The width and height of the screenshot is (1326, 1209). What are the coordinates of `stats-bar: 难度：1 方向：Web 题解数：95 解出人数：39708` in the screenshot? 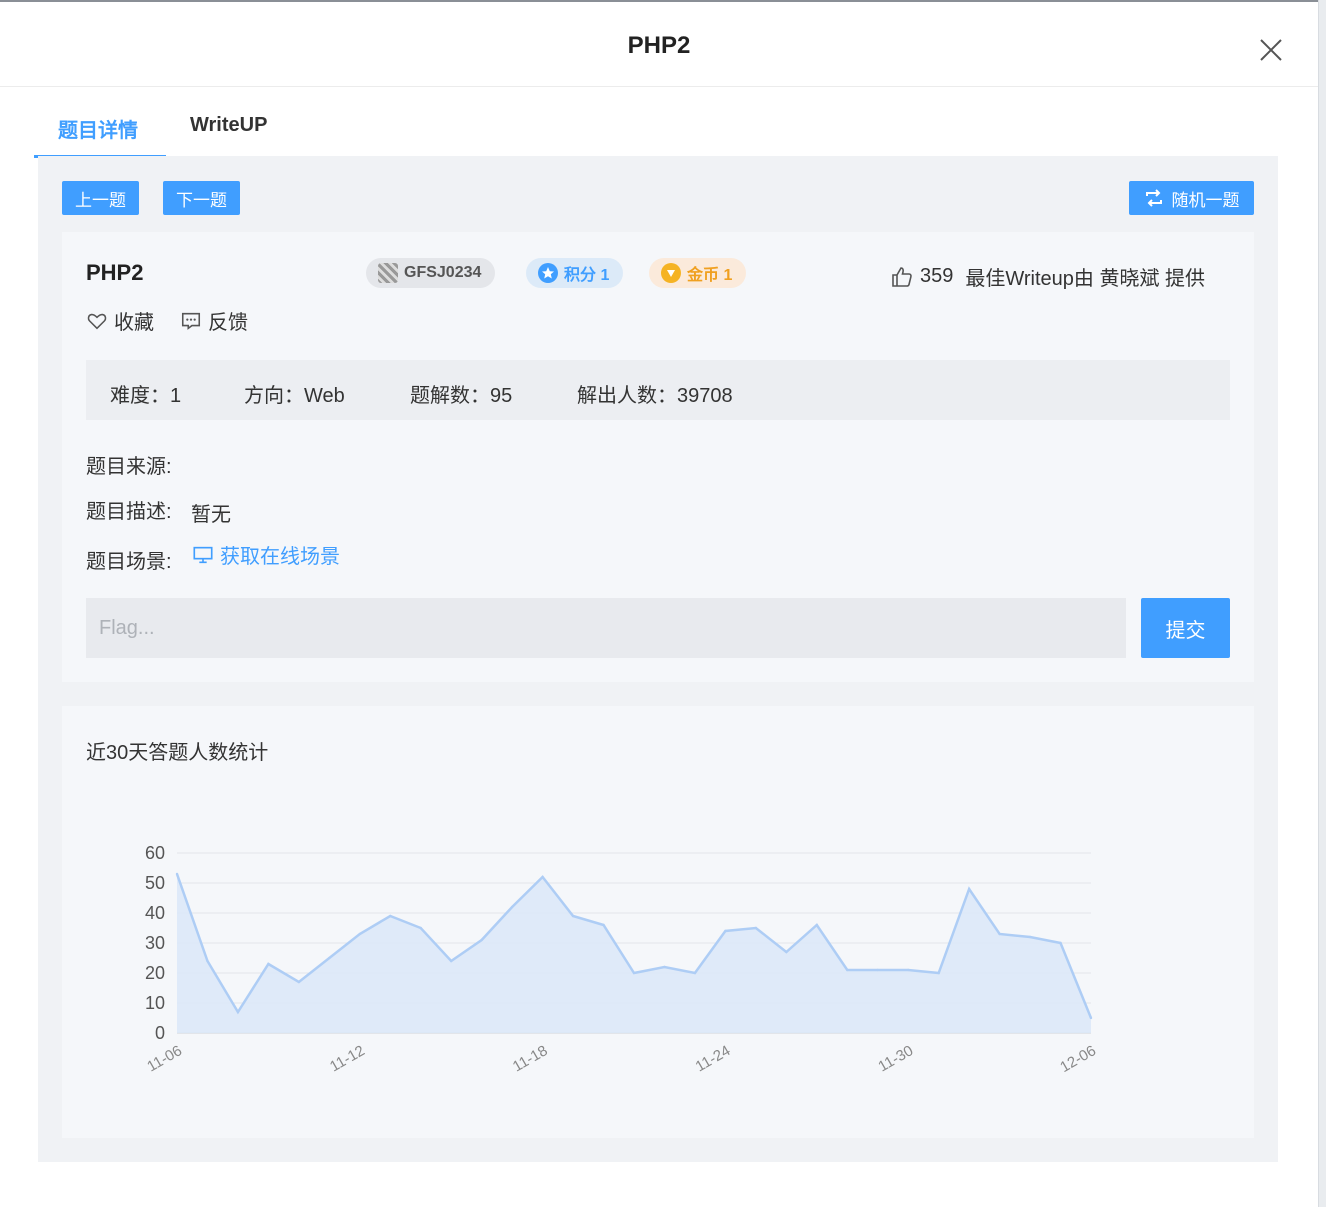 It's located at (658, 390).